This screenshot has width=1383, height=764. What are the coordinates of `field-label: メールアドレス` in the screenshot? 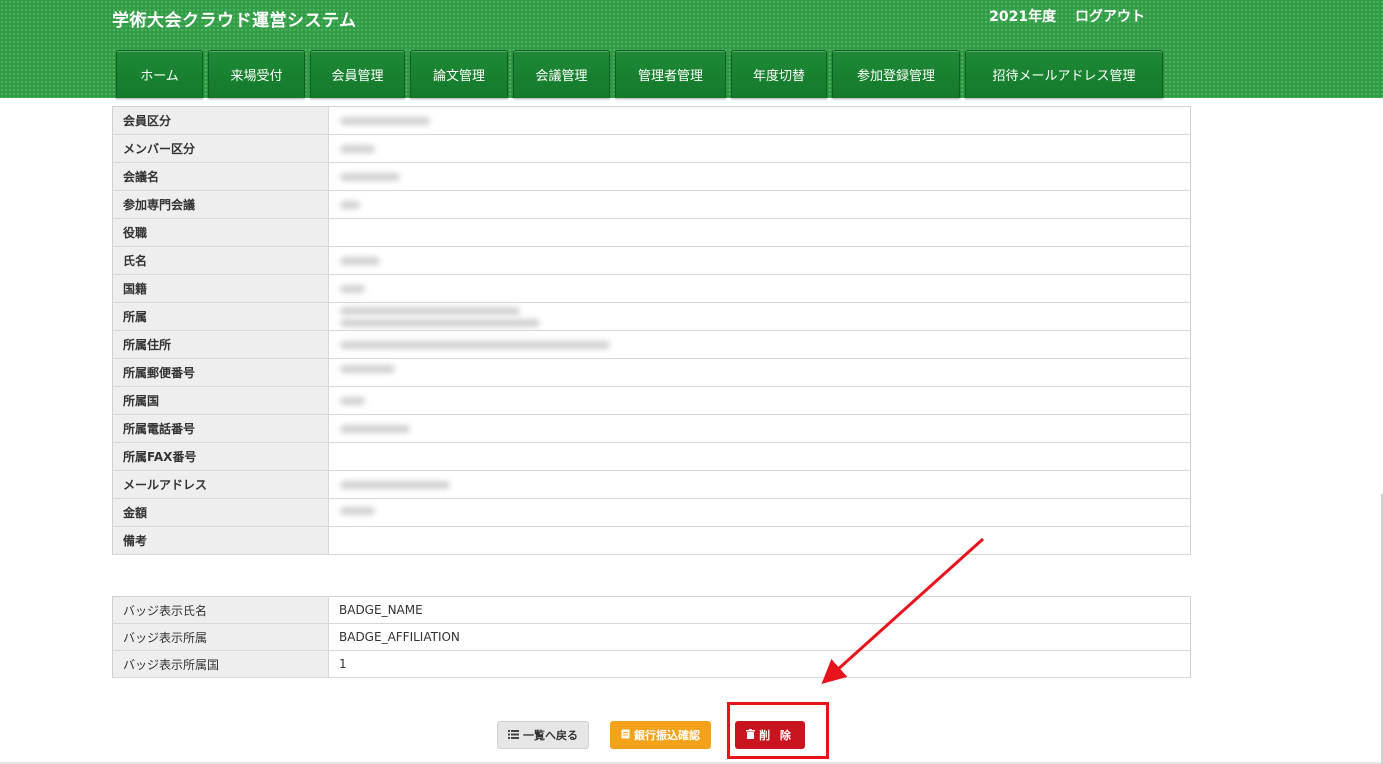 It's located at (220, 484).